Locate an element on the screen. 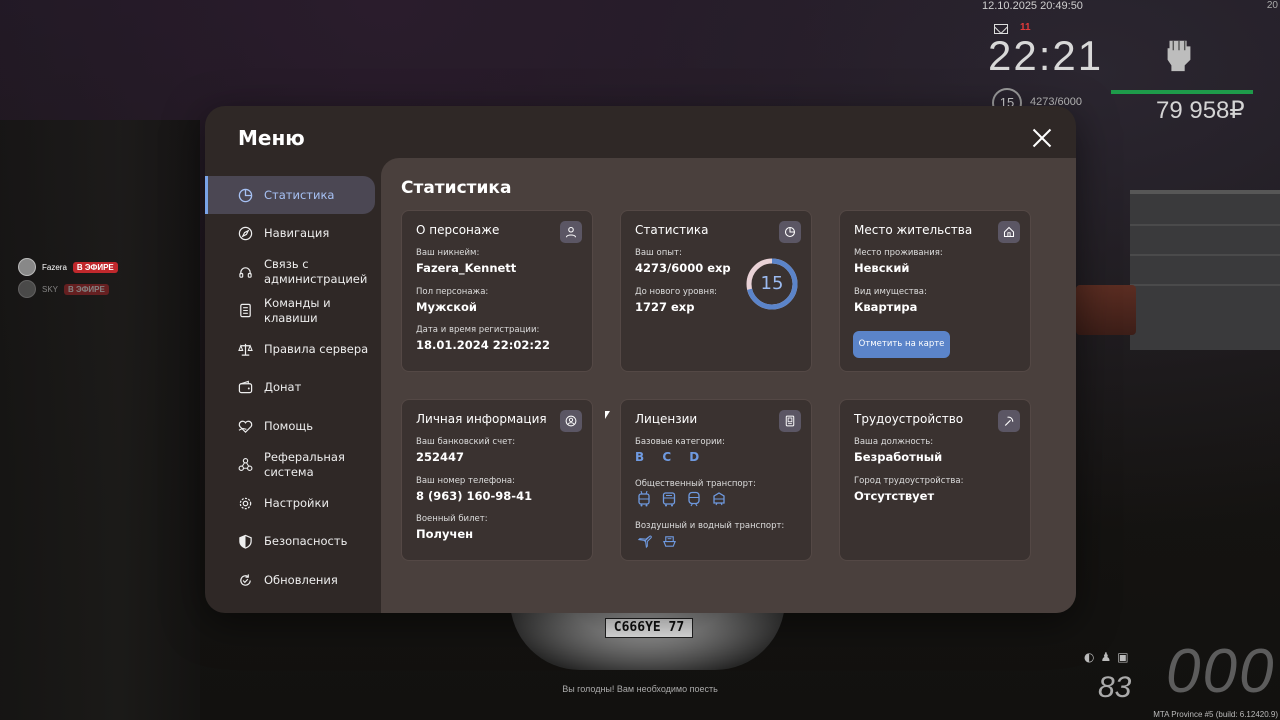 The width and height of the screenshot is (1280, 720). heart-hand-icon is located at coordinates (245, 426).